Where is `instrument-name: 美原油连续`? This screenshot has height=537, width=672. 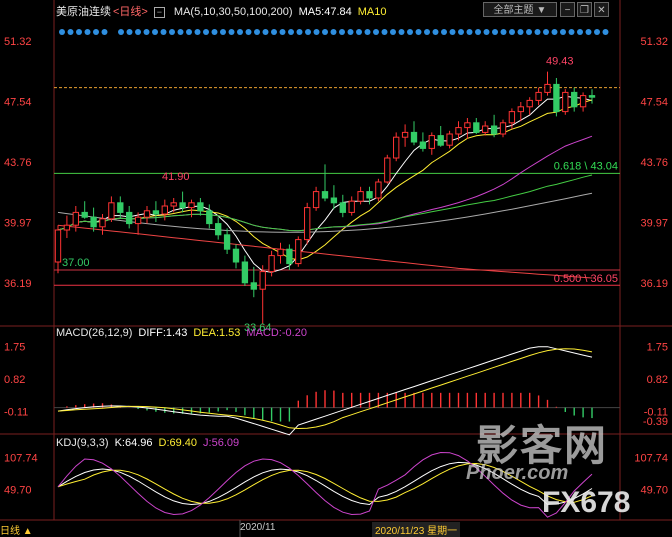 instrument-name: 美原油连续 is located at coordinates (83, 12).